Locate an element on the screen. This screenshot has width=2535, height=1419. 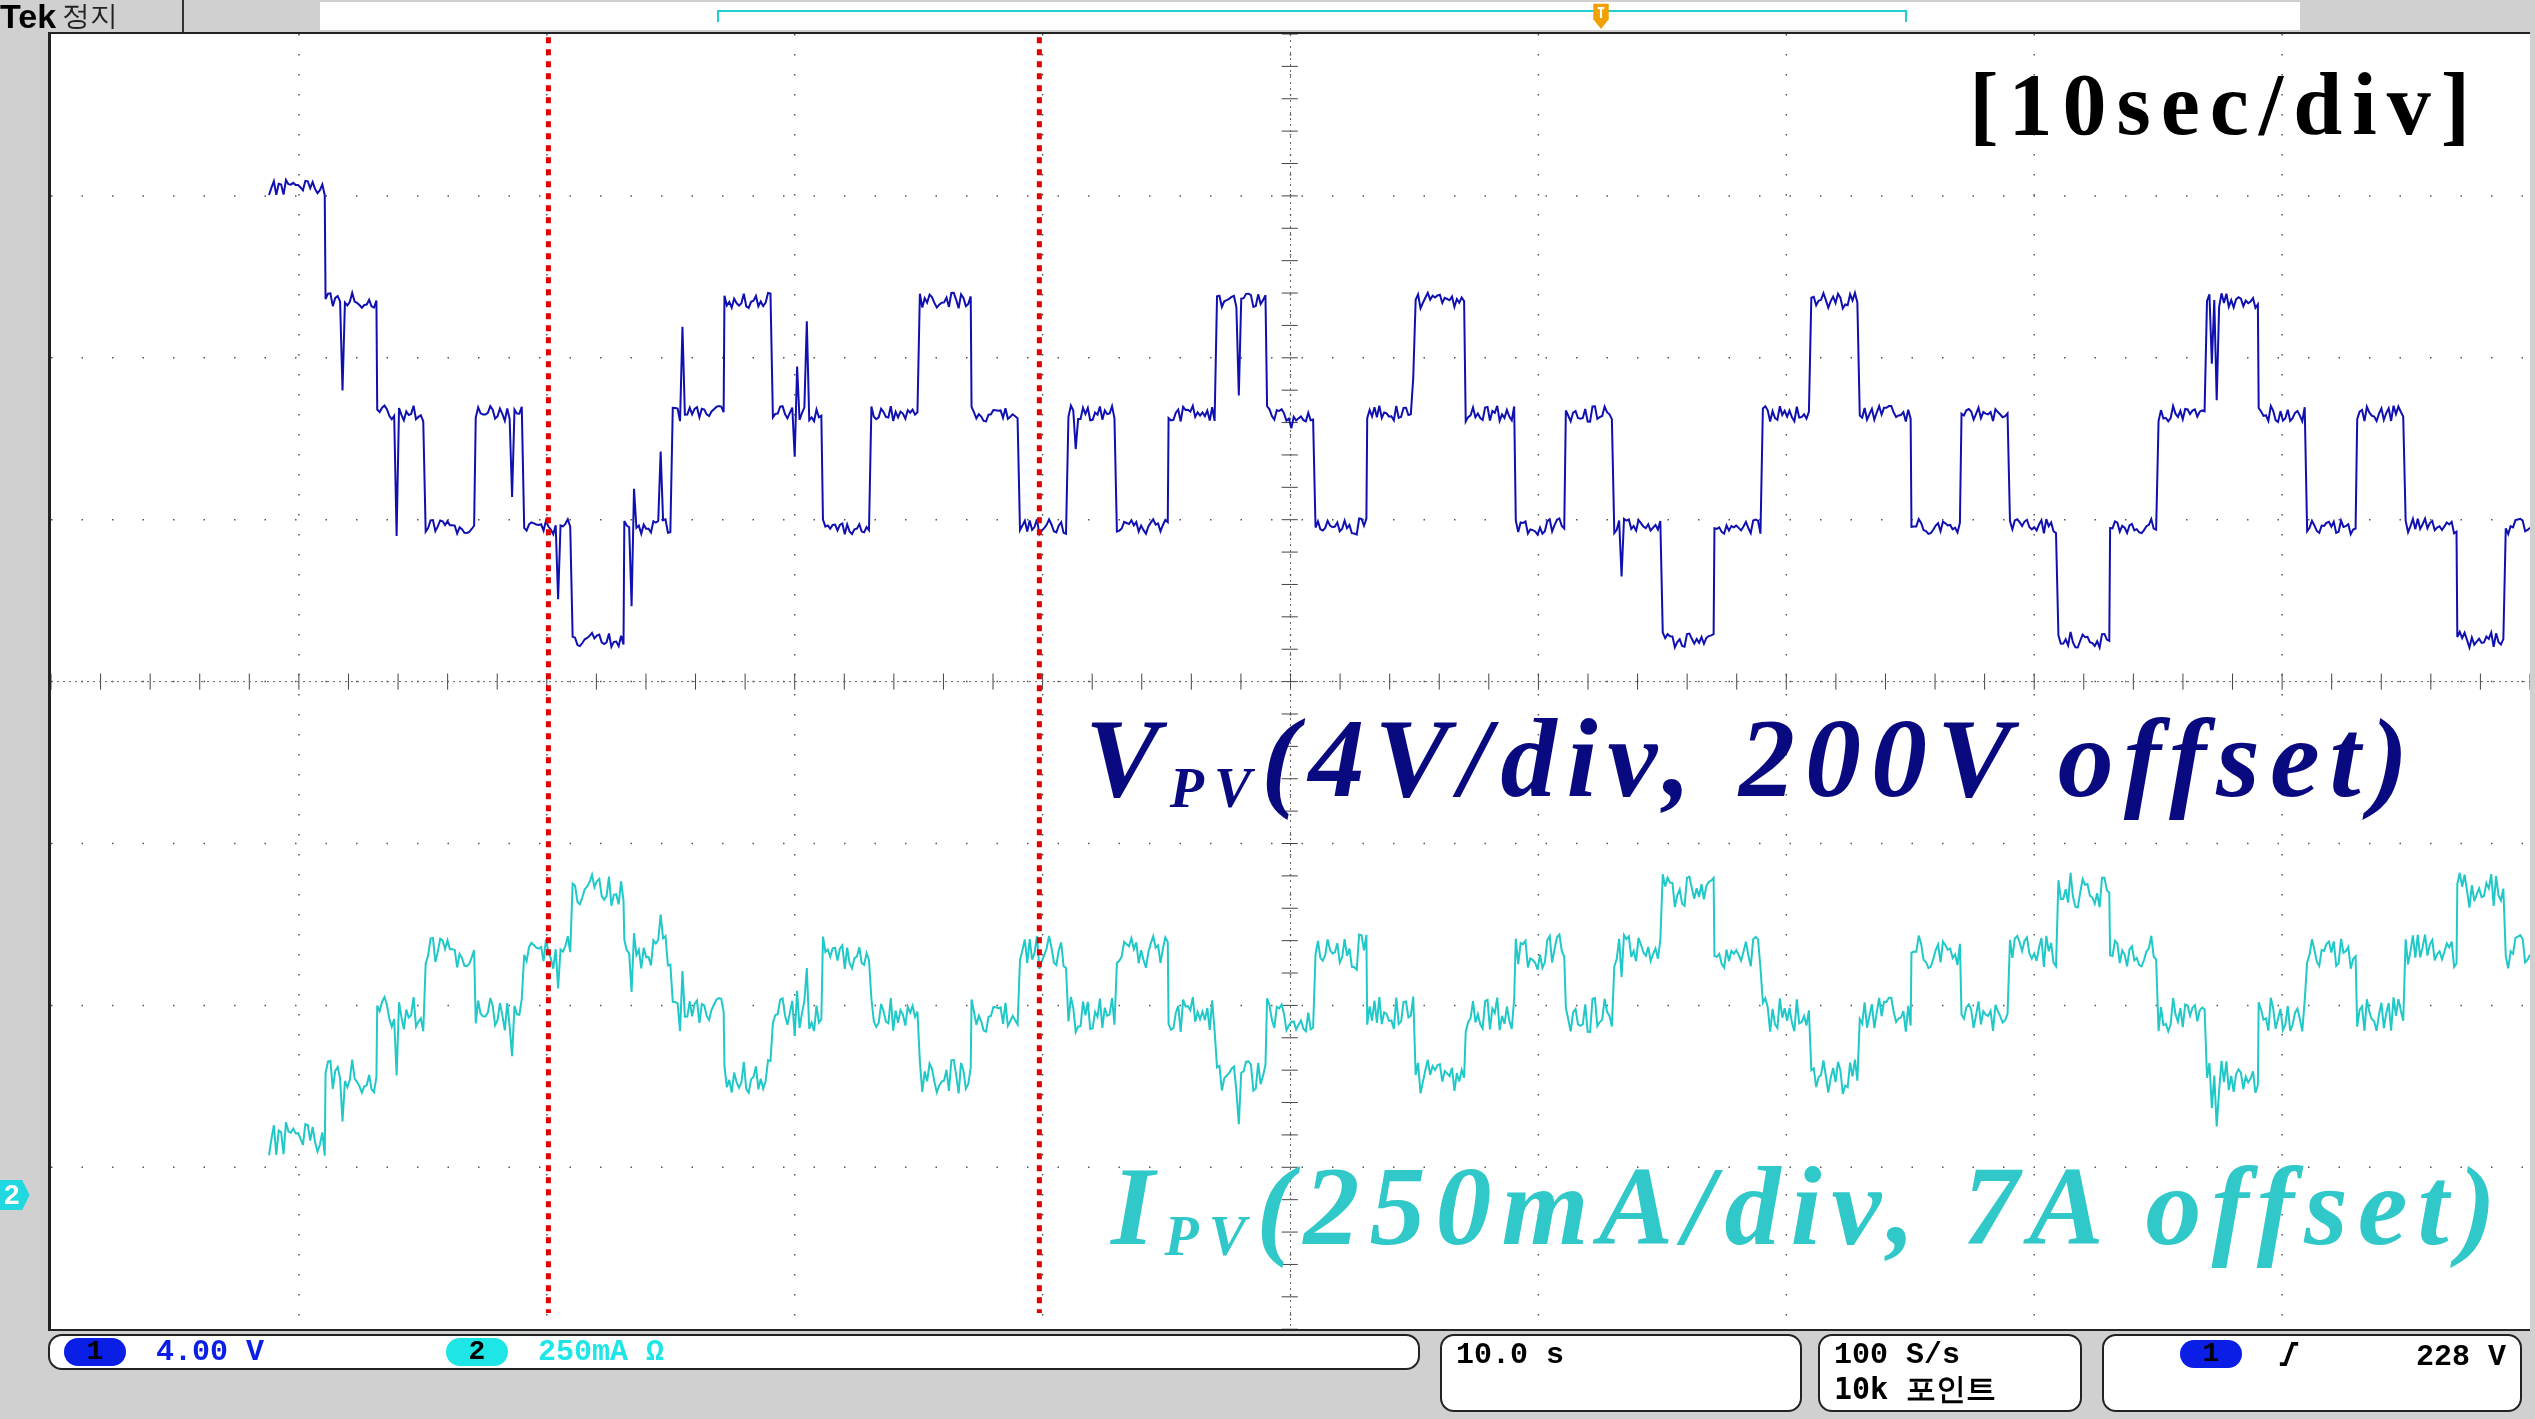
trigger-level: 228 V is located at coordinates (2461, 1357).